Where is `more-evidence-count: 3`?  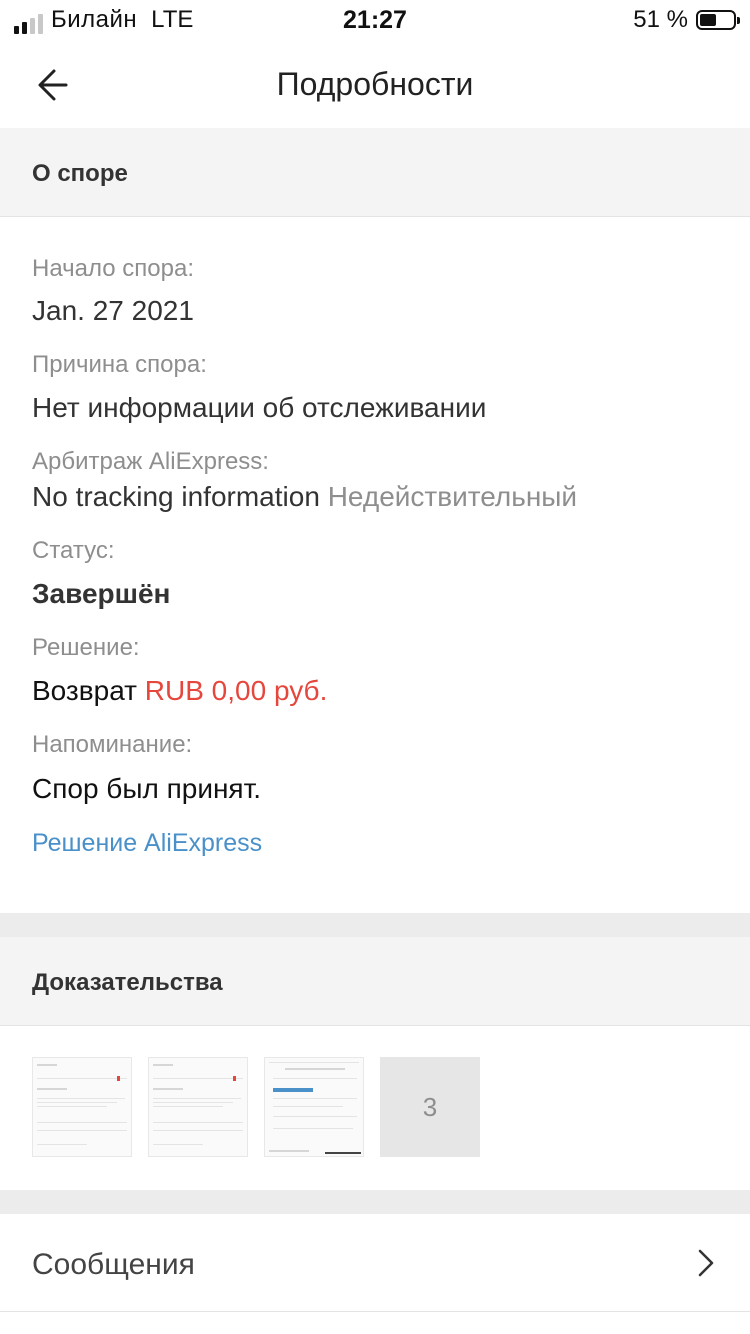 more-evidence-count: 3 is located at coordinates (430, 1107).